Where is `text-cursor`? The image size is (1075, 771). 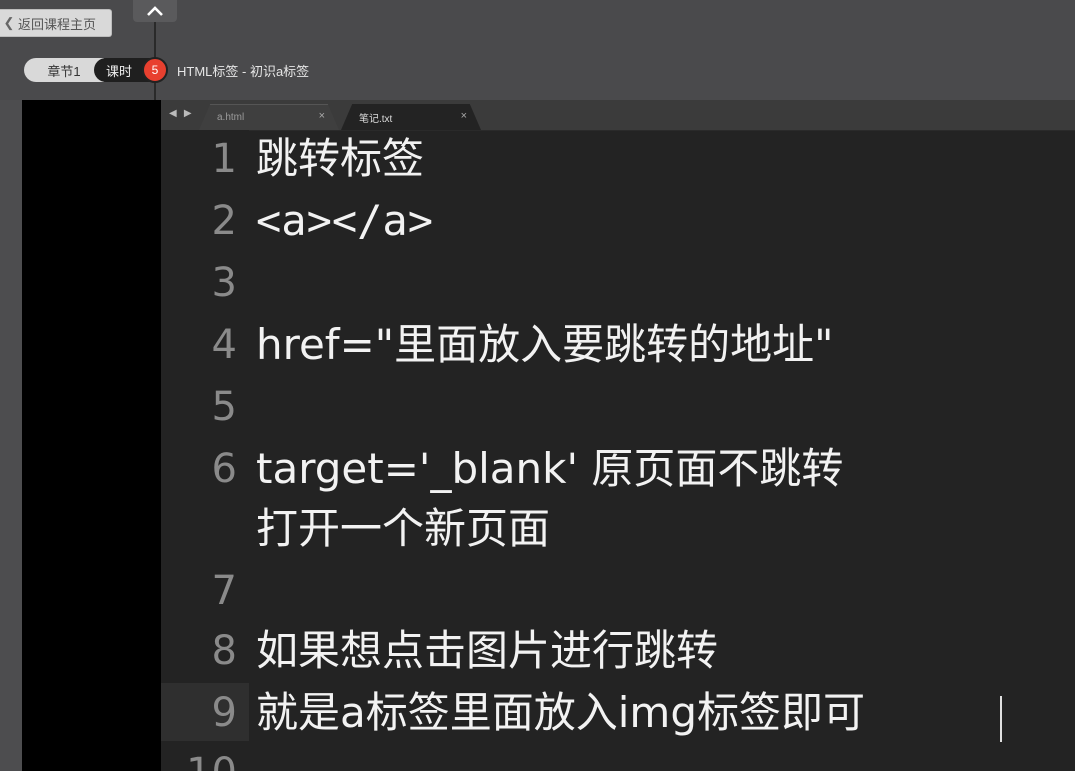
text-cursor is located at coordinates (1001, 719).